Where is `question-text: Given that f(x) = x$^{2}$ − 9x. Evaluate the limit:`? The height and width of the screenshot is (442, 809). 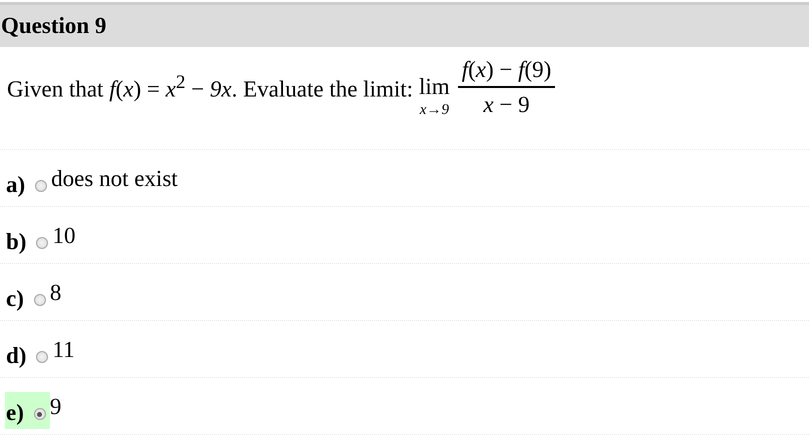 question-text: Given that f(x) = x$^{2}$ − 9x. Evaluate the limit: is located at coordinates (210, 87).